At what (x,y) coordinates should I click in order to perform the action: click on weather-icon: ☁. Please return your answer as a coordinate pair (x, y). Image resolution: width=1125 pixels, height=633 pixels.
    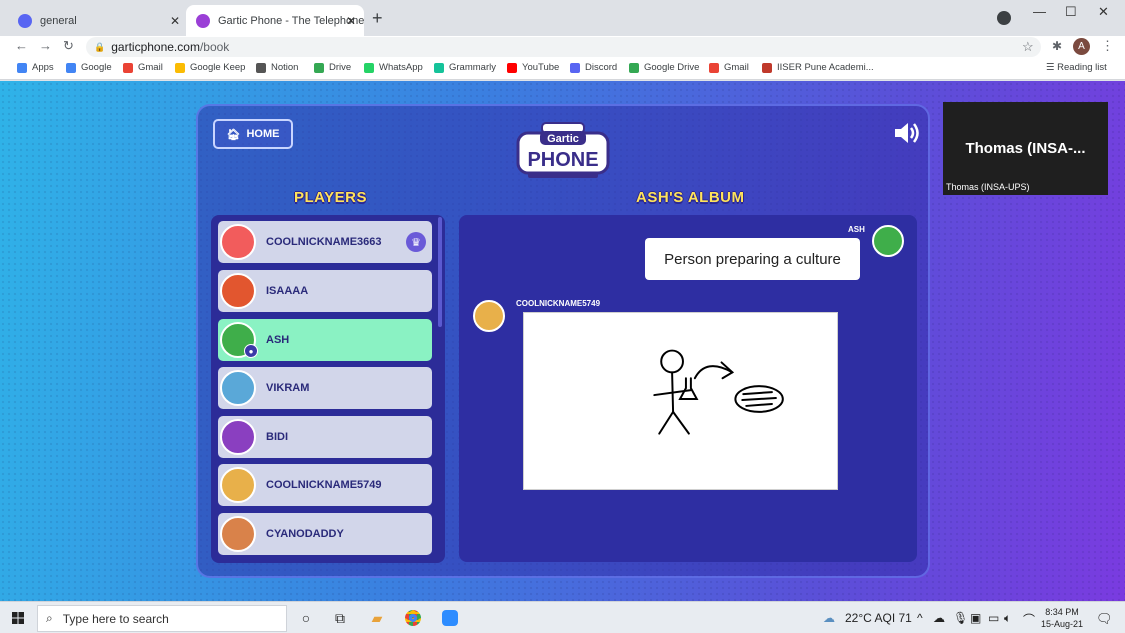
    Looking at the image, I should click on (829, 618).